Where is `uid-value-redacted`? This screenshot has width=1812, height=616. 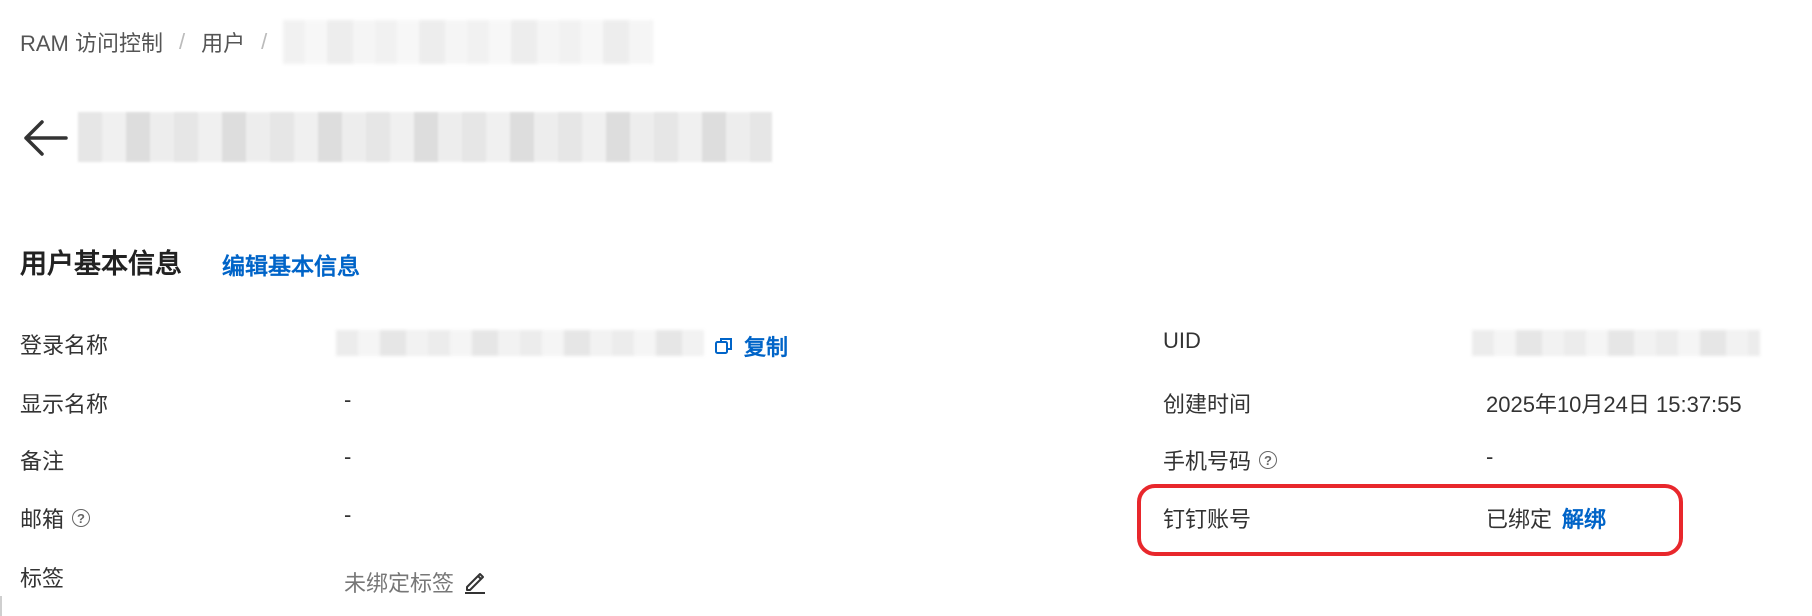 uid-value-redacted is located at coordinates (1616, 343).